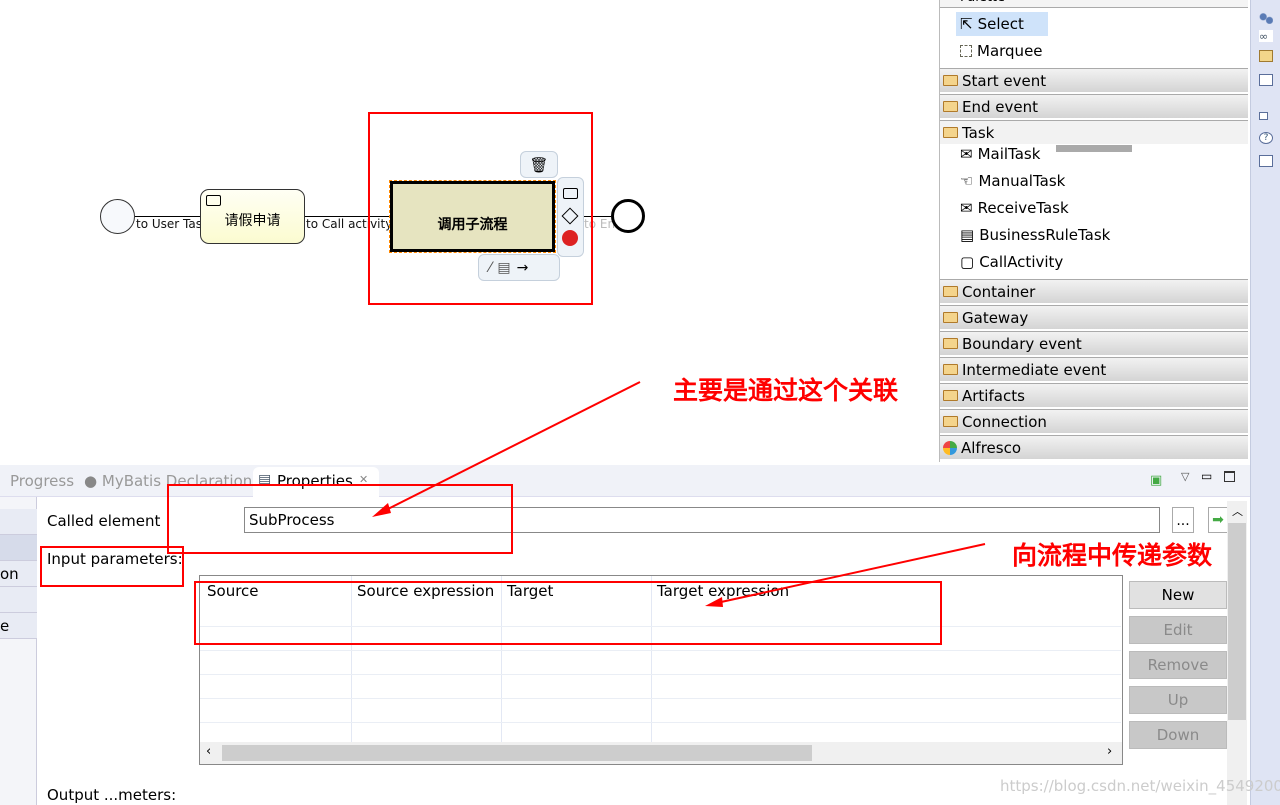 The height and width of the screenshot is (805, 1280). What do you see at coordinates (1112, 555) in the screenshot?
I see `annotation-pass-params: 向流程中传递参数` at bounding box center [1112, 555].